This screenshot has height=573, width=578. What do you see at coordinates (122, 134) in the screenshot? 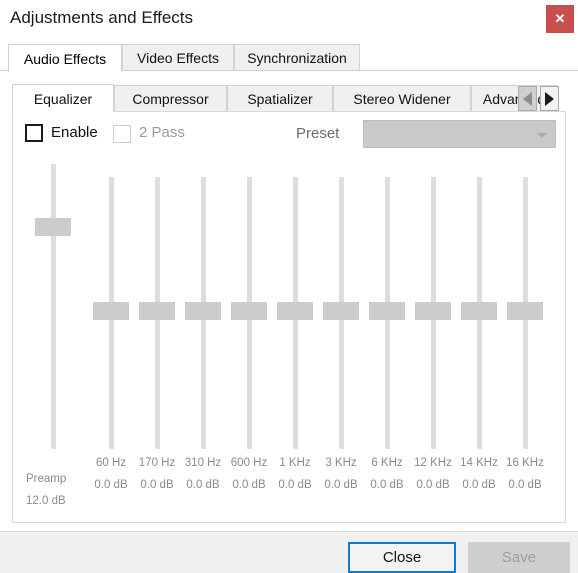
I see `two-pass-checkbox` at bounding box center [122, 134].